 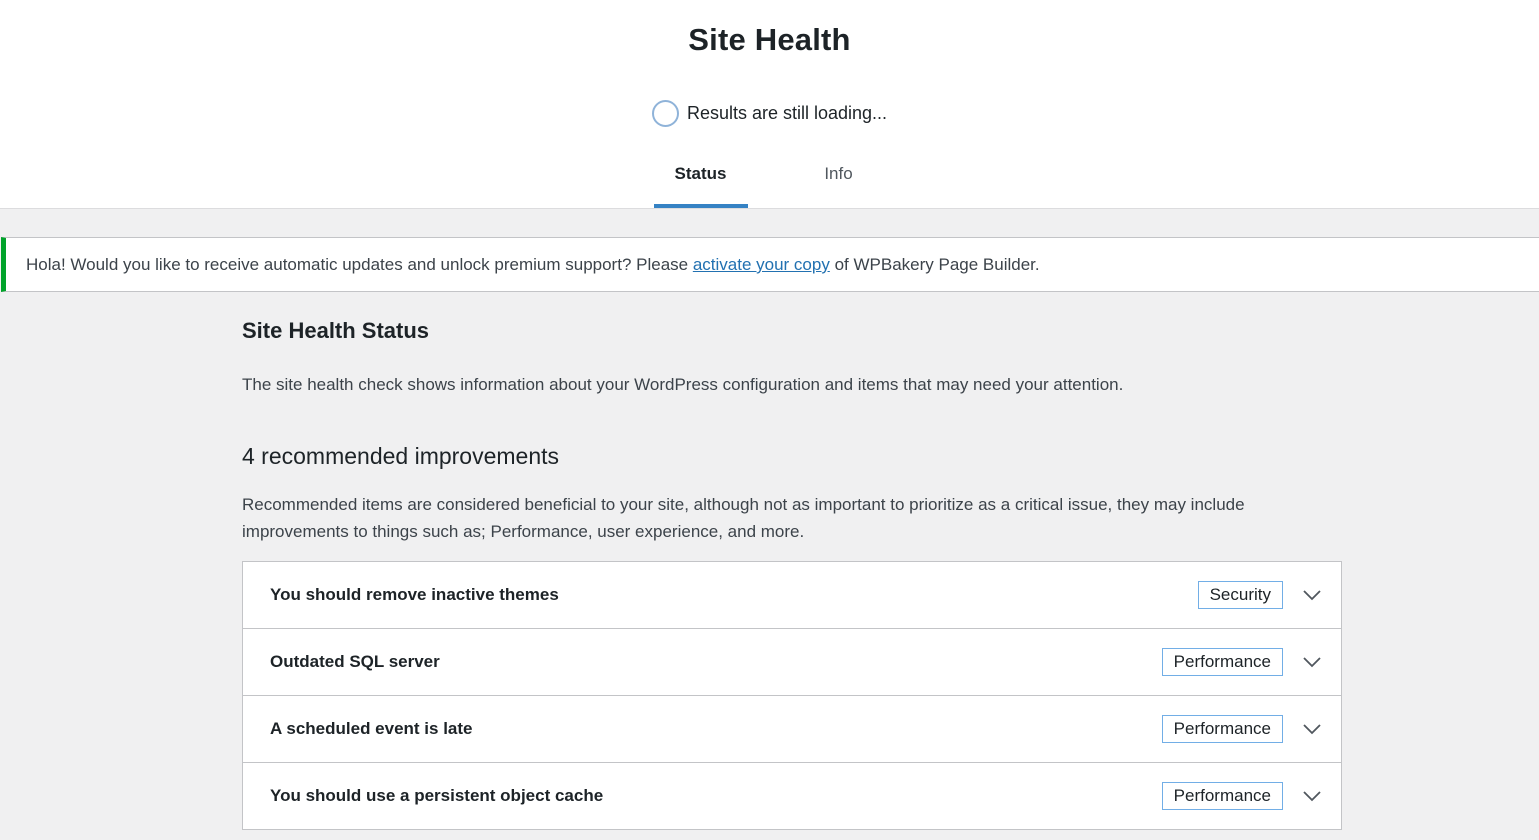 I want to click on tab-info: Info, so click(x=839, y=179).